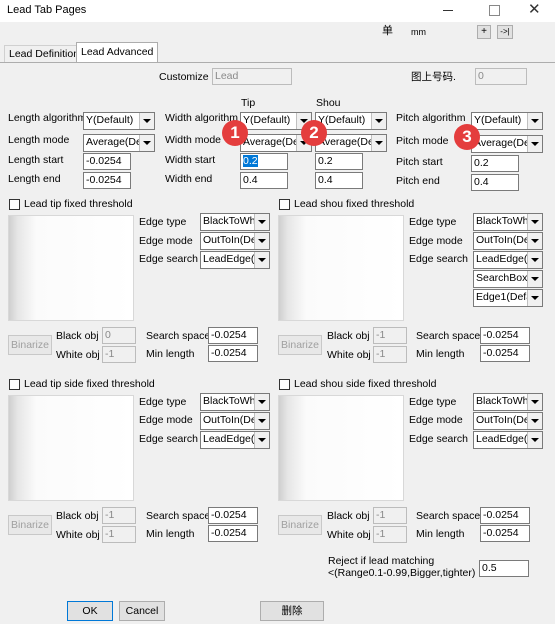 This screenshot has width=555, height=624. I want to click on shou-width-end-input: 0.4, so click(339, 180).